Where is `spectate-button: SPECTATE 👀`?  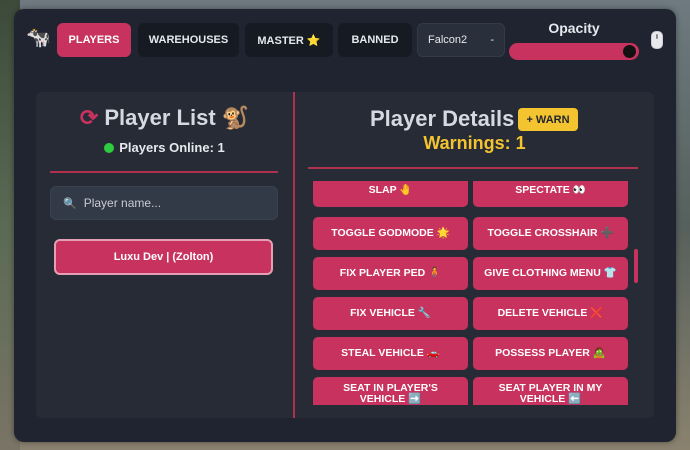 spectate-button: SPECTATE 👀 is located at coordinates (550, 194).